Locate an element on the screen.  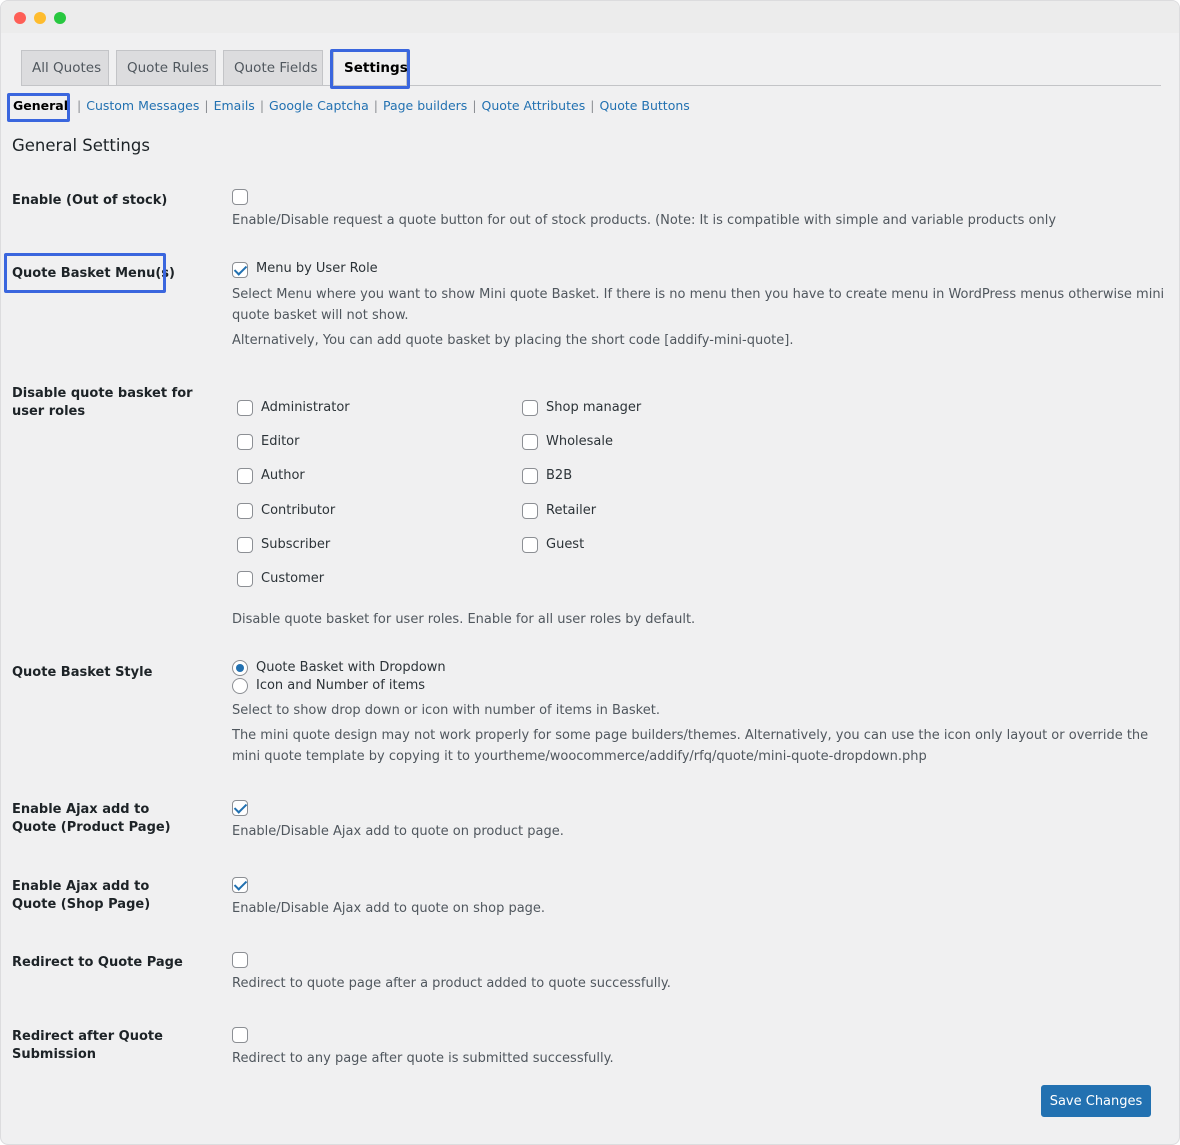
role-shop-manager-checkbox is located at coordinates (530, 408).